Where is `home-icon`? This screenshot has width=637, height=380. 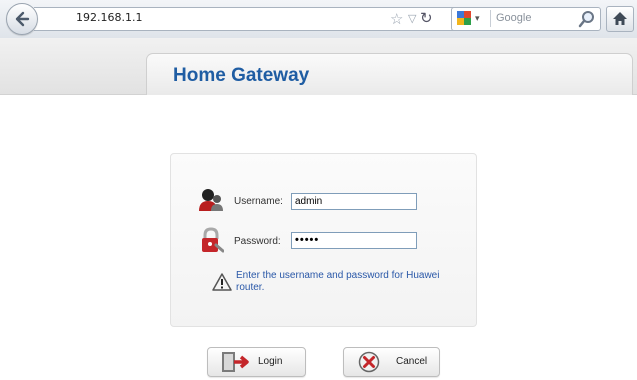 home-icon is located at coordinates (620, 18).